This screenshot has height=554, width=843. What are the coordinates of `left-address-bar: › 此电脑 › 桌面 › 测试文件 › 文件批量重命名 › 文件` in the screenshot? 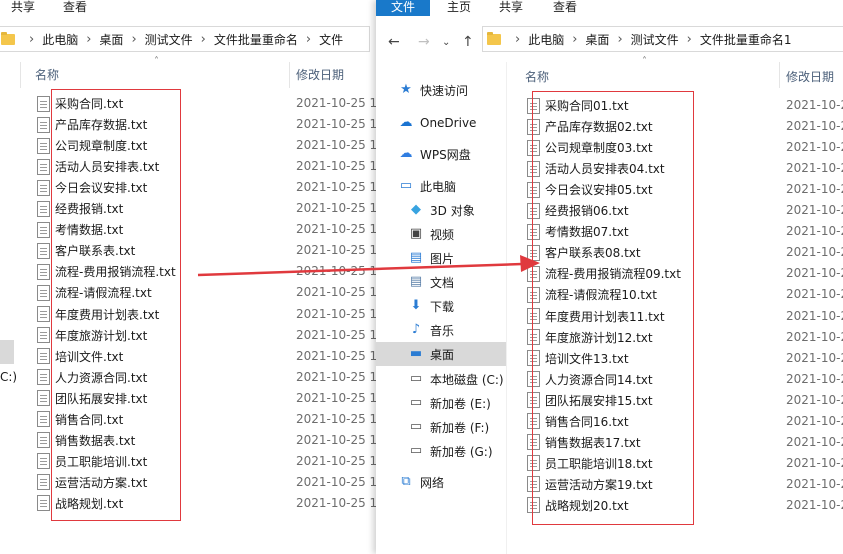 It's located at (185, 39).